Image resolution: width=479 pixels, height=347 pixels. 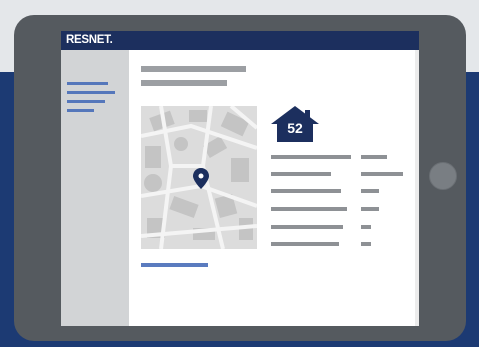 I want to click on sidebar, so click(x=95, y=188).